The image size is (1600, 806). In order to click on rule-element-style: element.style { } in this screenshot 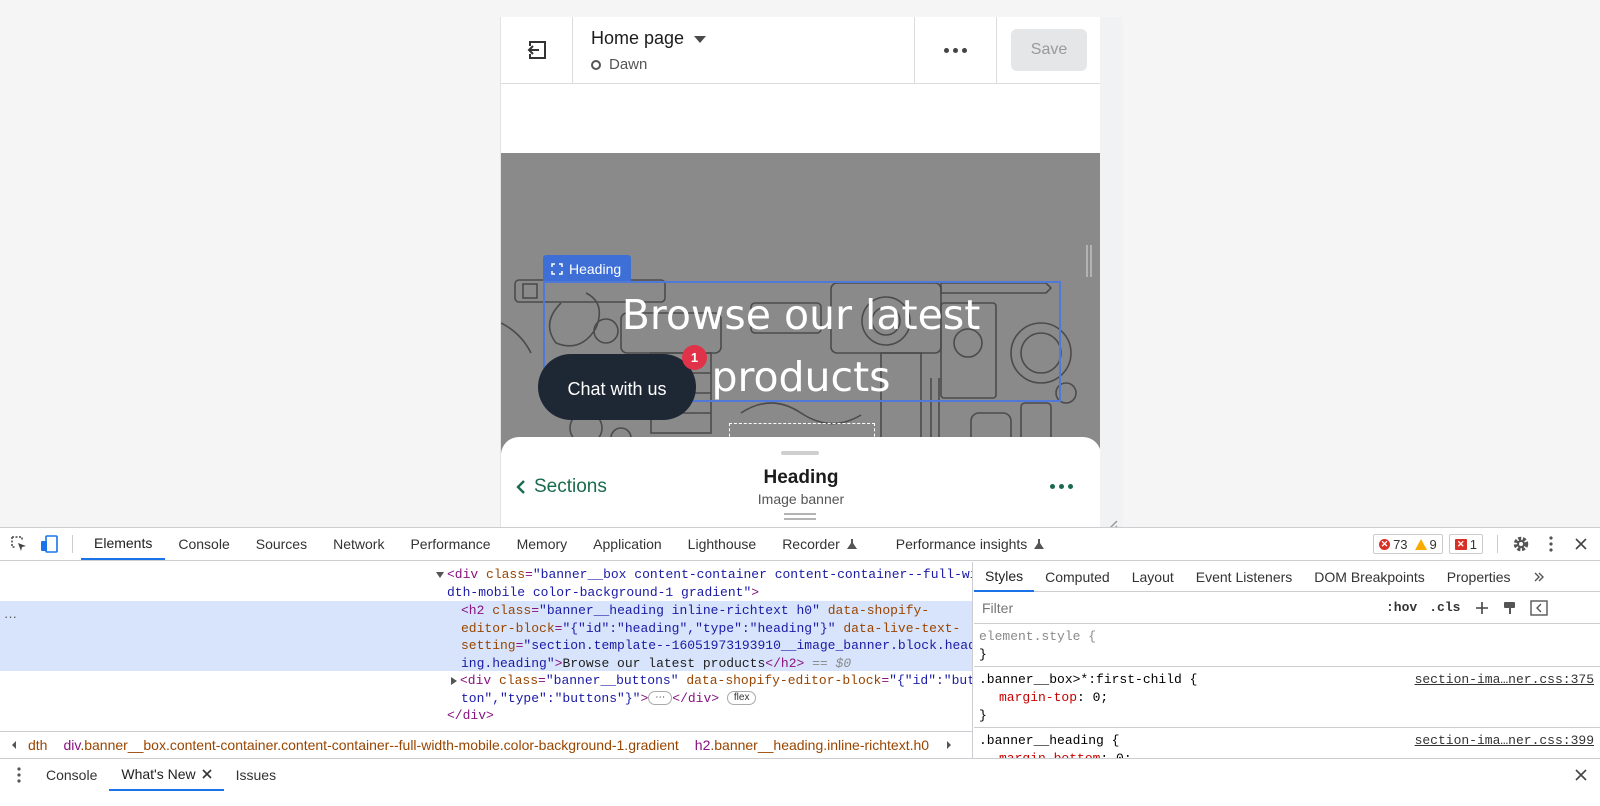, I will do `click(1287, 645)`.